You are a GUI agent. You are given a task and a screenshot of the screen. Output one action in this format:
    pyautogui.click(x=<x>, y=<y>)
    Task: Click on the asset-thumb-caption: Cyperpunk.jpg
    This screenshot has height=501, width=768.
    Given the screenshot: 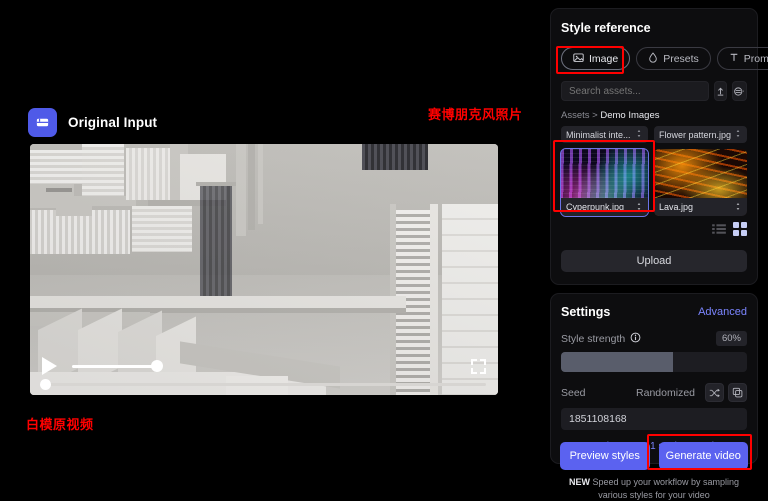 What is the action you would take?
    pyautogui.click(x=604, y=207)
    